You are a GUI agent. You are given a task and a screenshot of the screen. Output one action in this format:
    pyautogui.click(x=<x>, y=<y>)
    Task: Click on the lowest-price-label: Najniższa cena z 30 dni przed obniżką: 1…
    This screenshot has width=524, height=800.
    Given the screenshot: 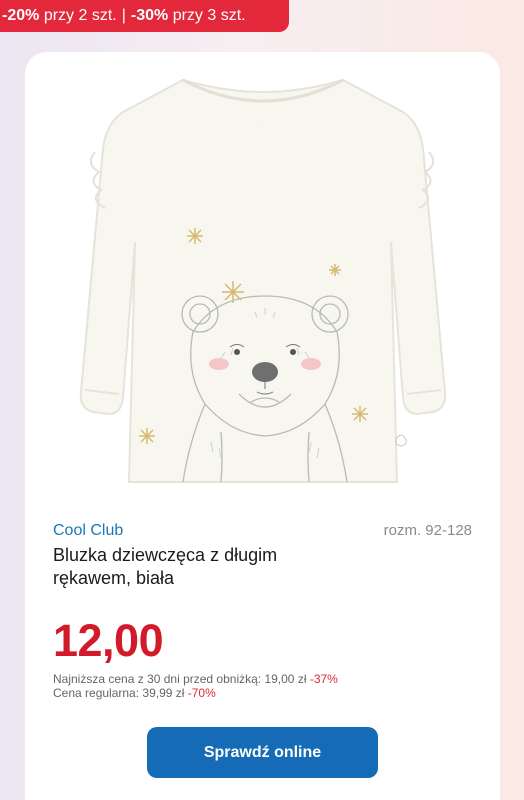 What is the action you would take?
    pyautogui.click(x=180, y=679)
    